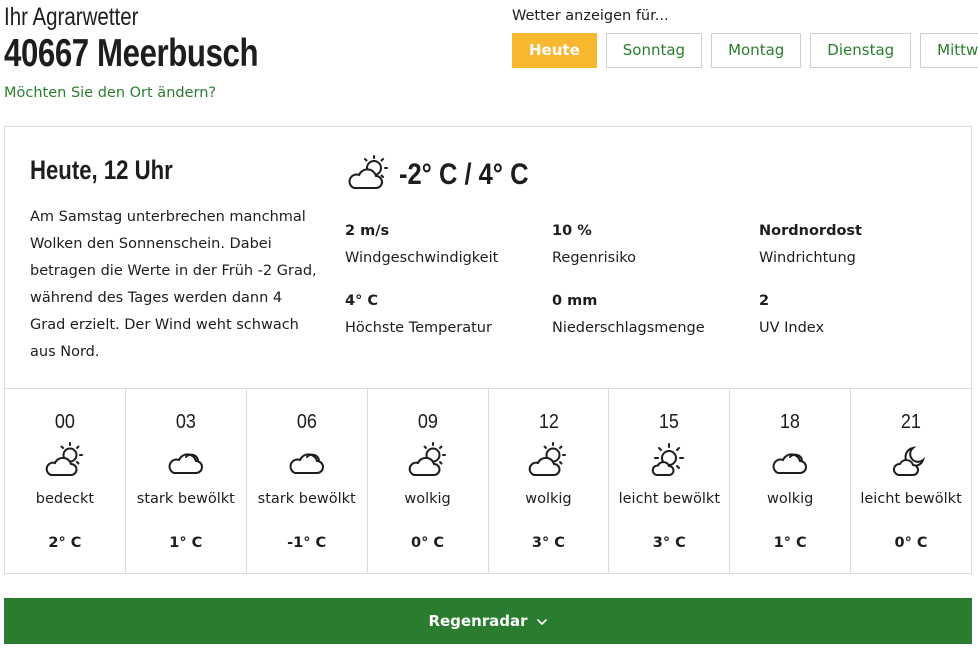 Image resolution: width=978 pixels, height=652 pixels. I want to click on stat-rain-risk: 10 % Regenrisiko, so click(652, 244).